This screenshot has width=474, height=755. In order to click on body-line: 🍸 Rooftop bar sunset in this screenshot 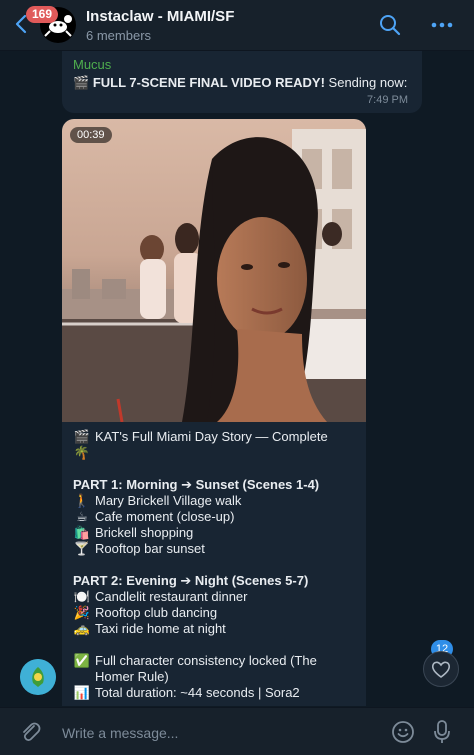, I will do `click(217, 549)`.